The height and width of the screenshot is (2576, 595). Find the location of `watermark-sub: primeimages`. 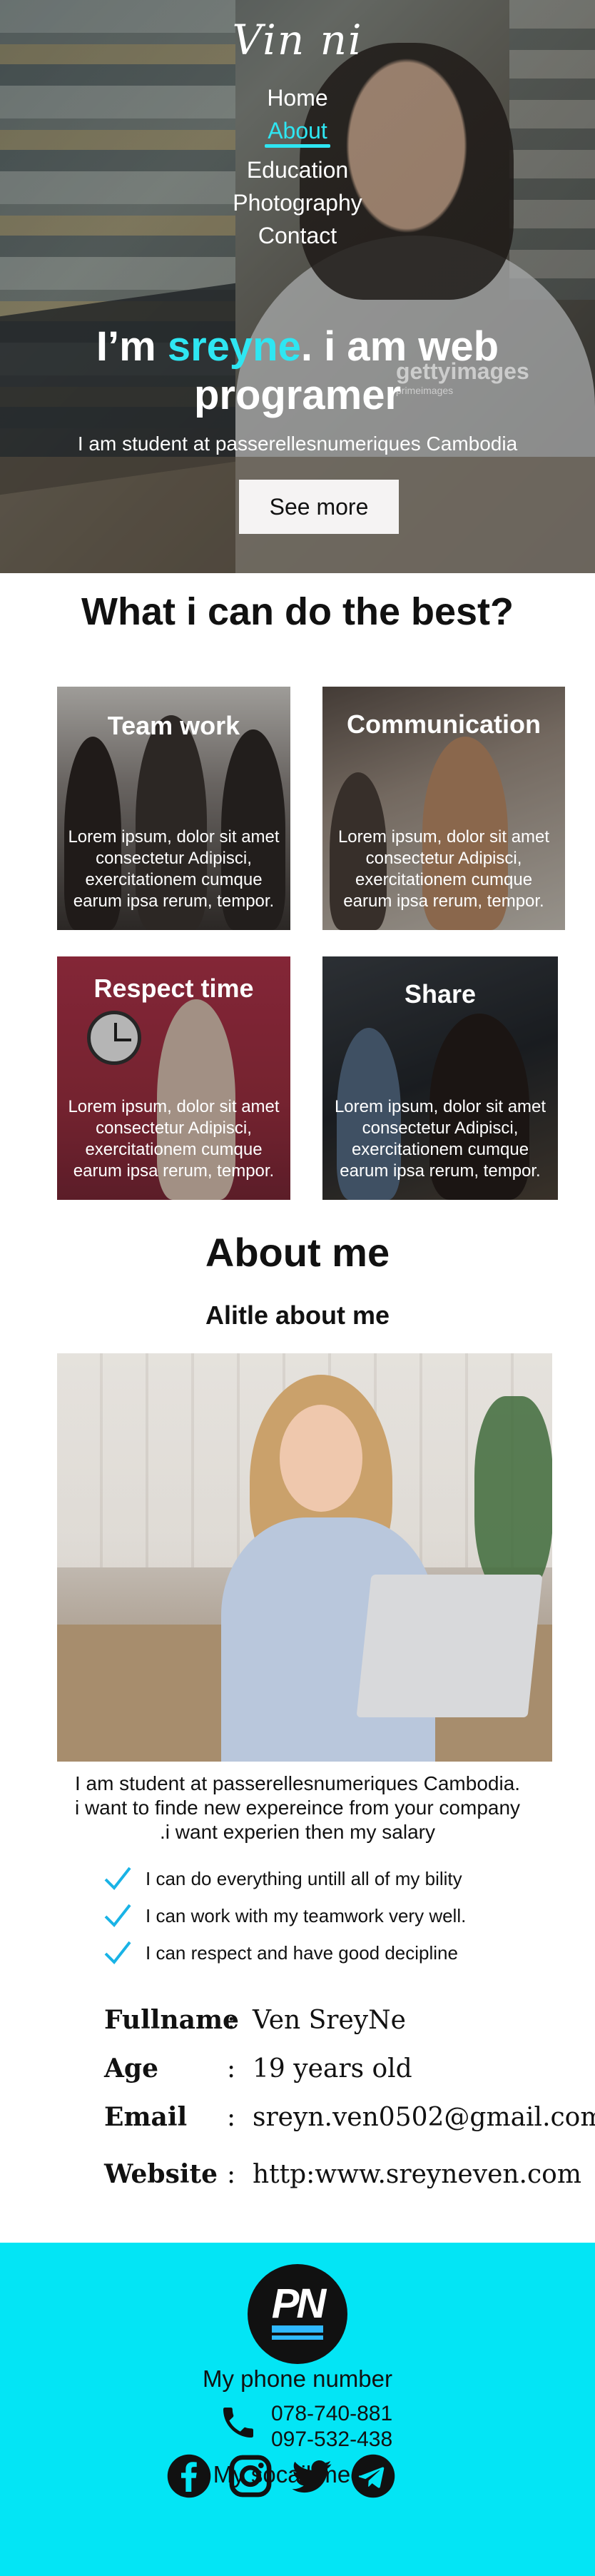

watermark-sub: primeimages is located at coordinates (425, 390).